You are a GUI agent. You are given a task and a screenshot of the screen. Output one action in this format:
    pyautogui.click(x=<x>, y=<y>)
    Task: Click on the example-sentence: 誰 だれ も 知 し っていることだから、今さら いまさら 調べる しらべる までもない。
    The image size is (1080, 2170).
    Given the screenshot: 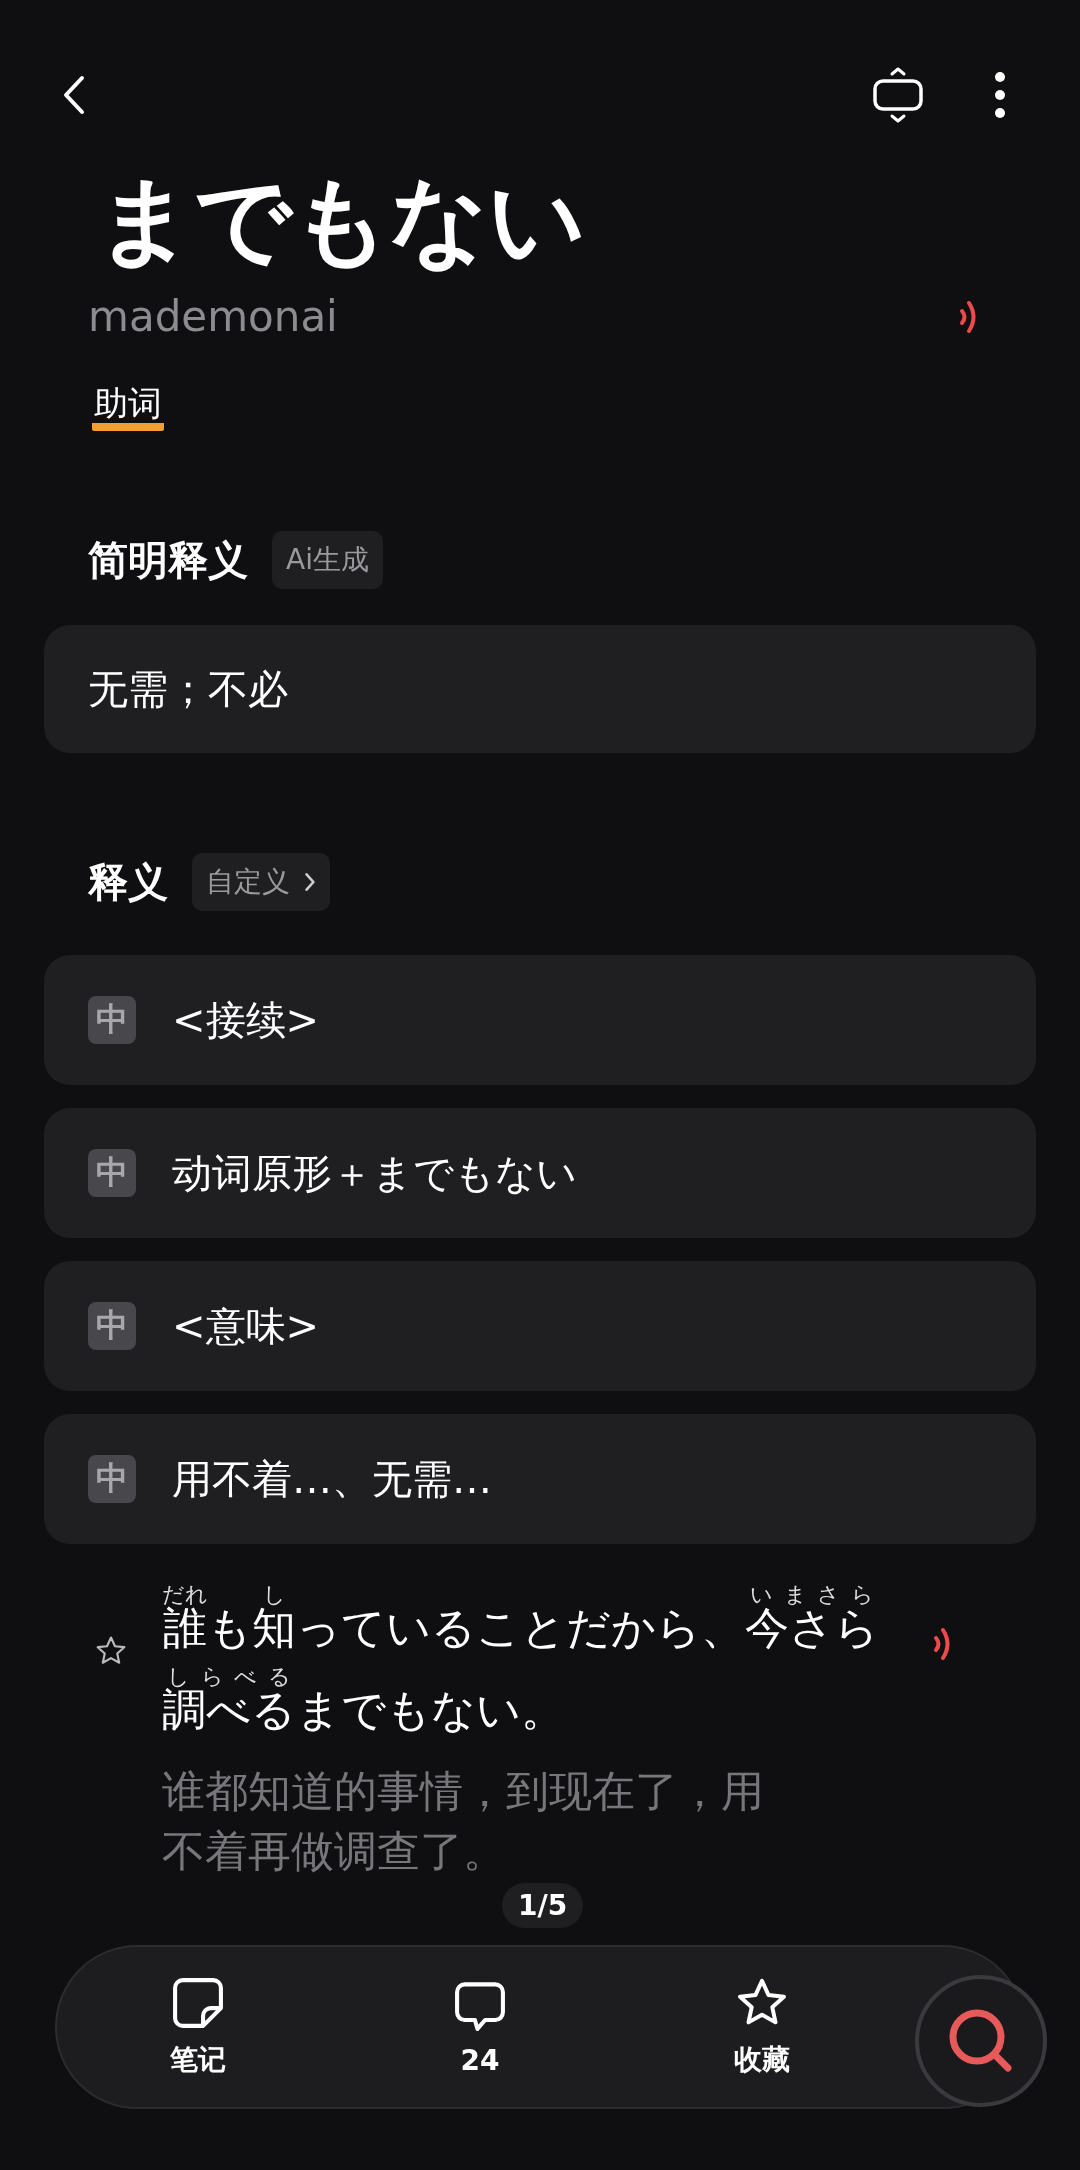 What is the action you would take?
    pyautogui.click(x=521, y=1660)
    